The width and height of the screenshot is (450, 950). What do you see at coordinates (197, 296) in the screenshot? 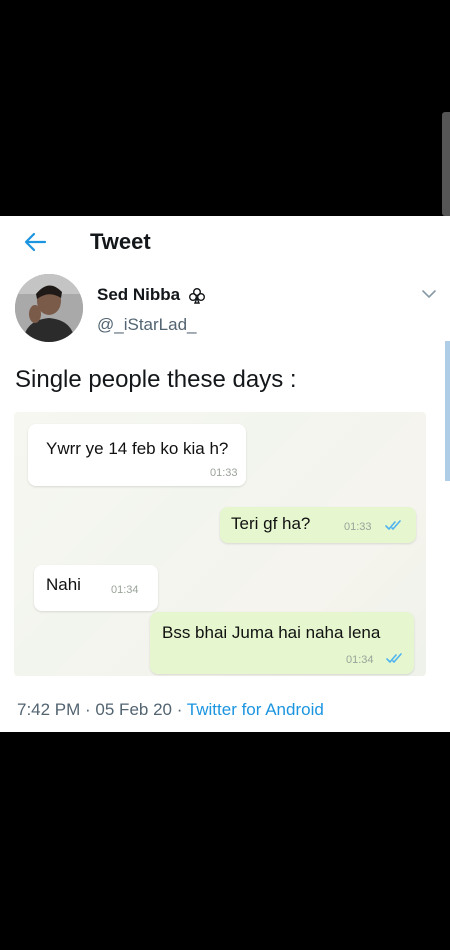
I see `club-icon` at bounding box center [197, 296].